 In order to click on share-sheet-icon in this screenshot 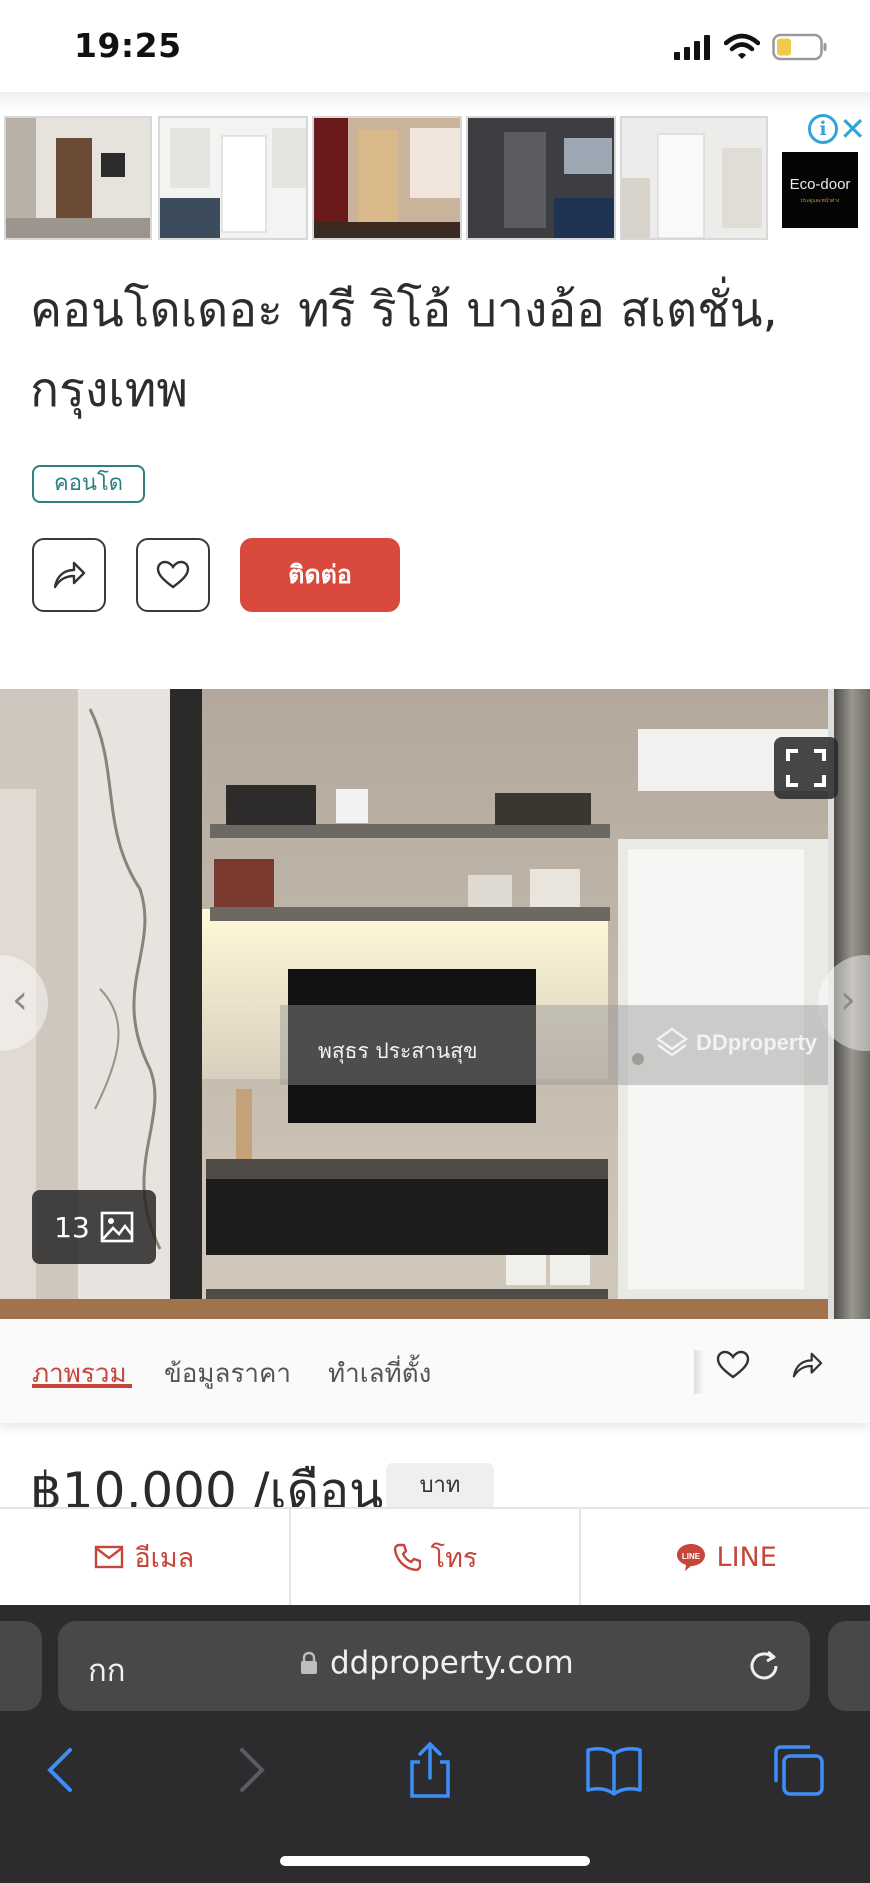, I will do `click(430, 1770)`.